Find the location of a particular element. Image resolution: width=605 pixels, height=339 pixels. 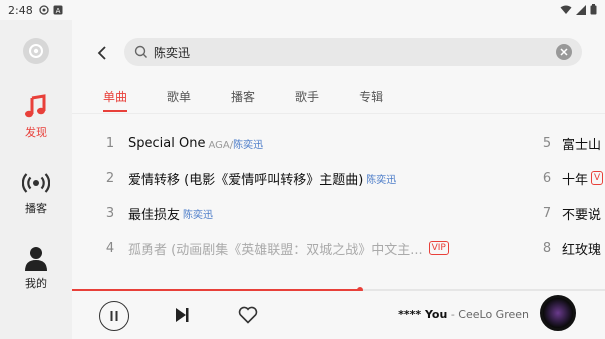

close-icon is located at coordinates (564, 52).